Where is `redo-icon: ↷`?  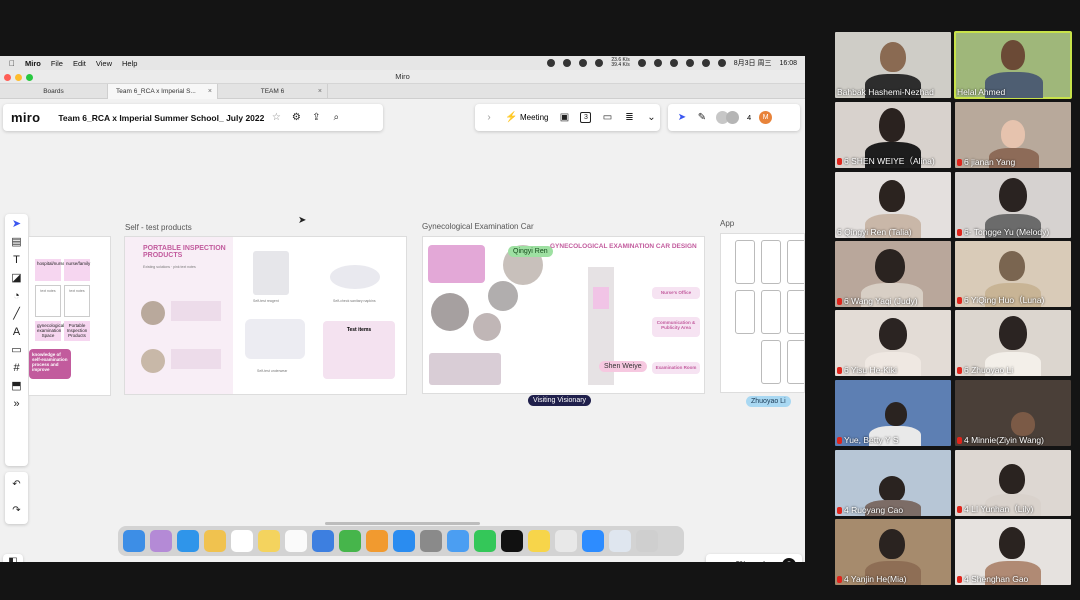 redo-icon: ↷ is located at coordinates (17, 511).